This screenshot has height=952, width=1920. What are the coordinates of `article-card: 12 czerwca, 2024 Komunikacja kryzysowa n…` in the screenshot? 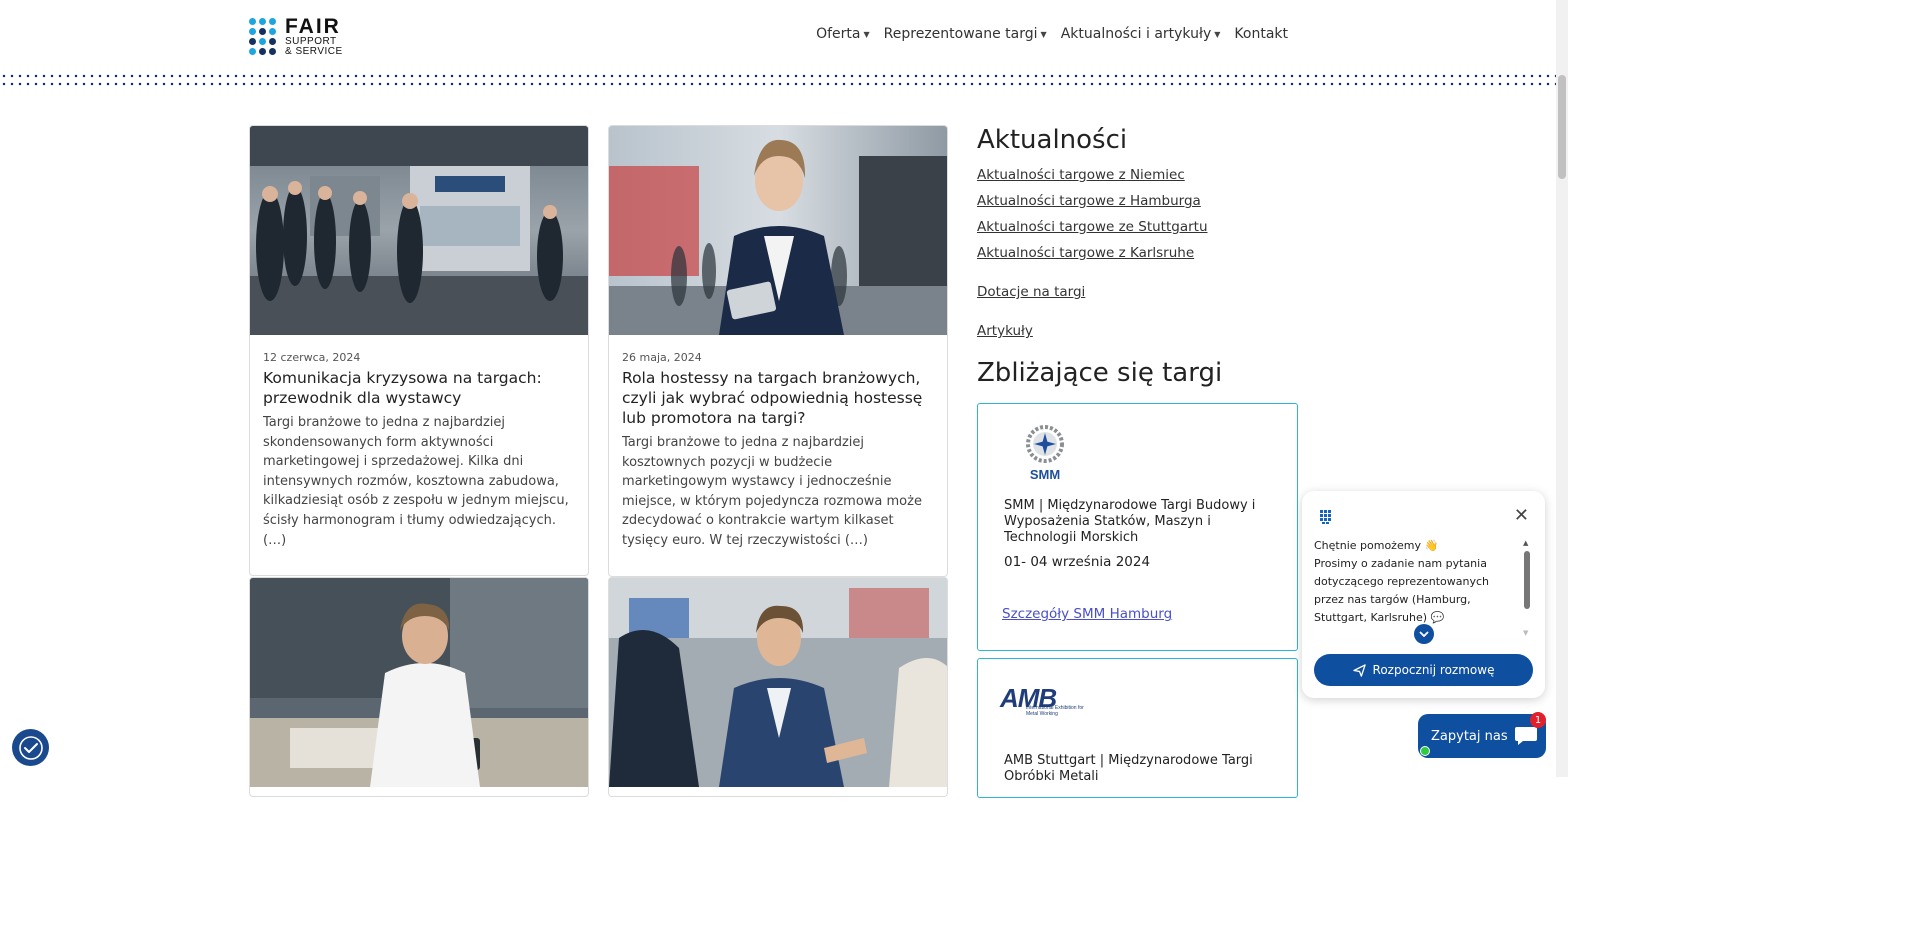 It's located at (419, 351).